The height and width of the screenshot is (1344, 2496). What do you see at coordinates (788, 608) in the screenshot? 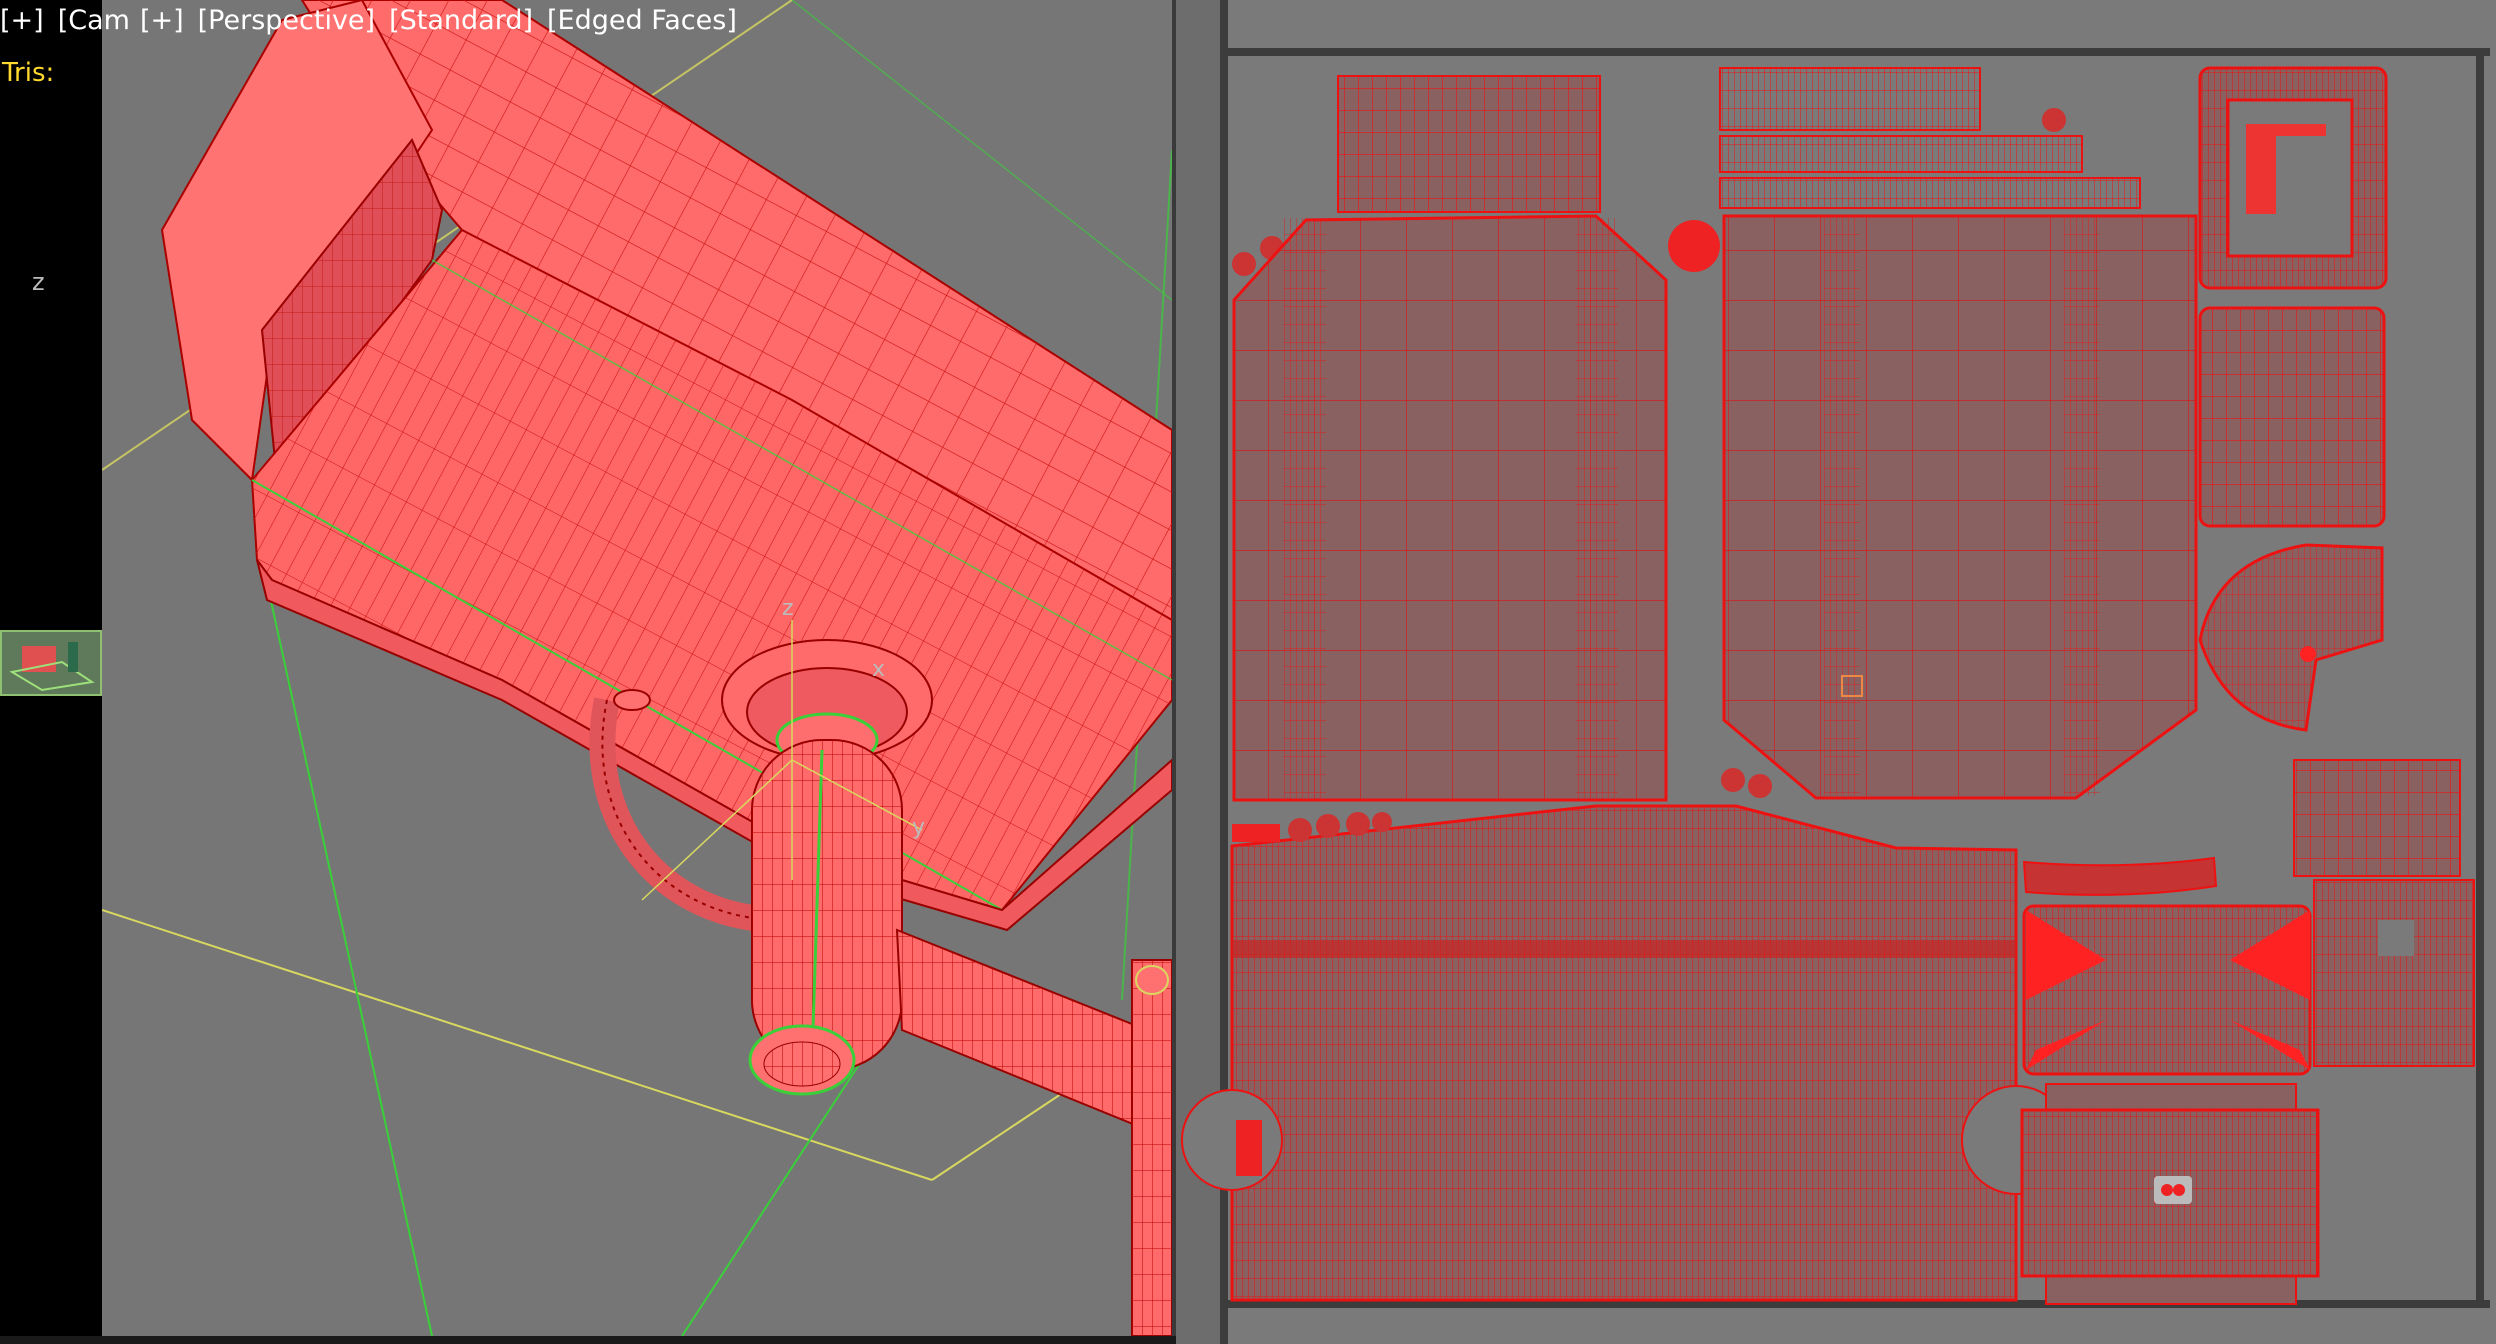
I see `gizmo-z-label: z` at bounding box center [788, 608].